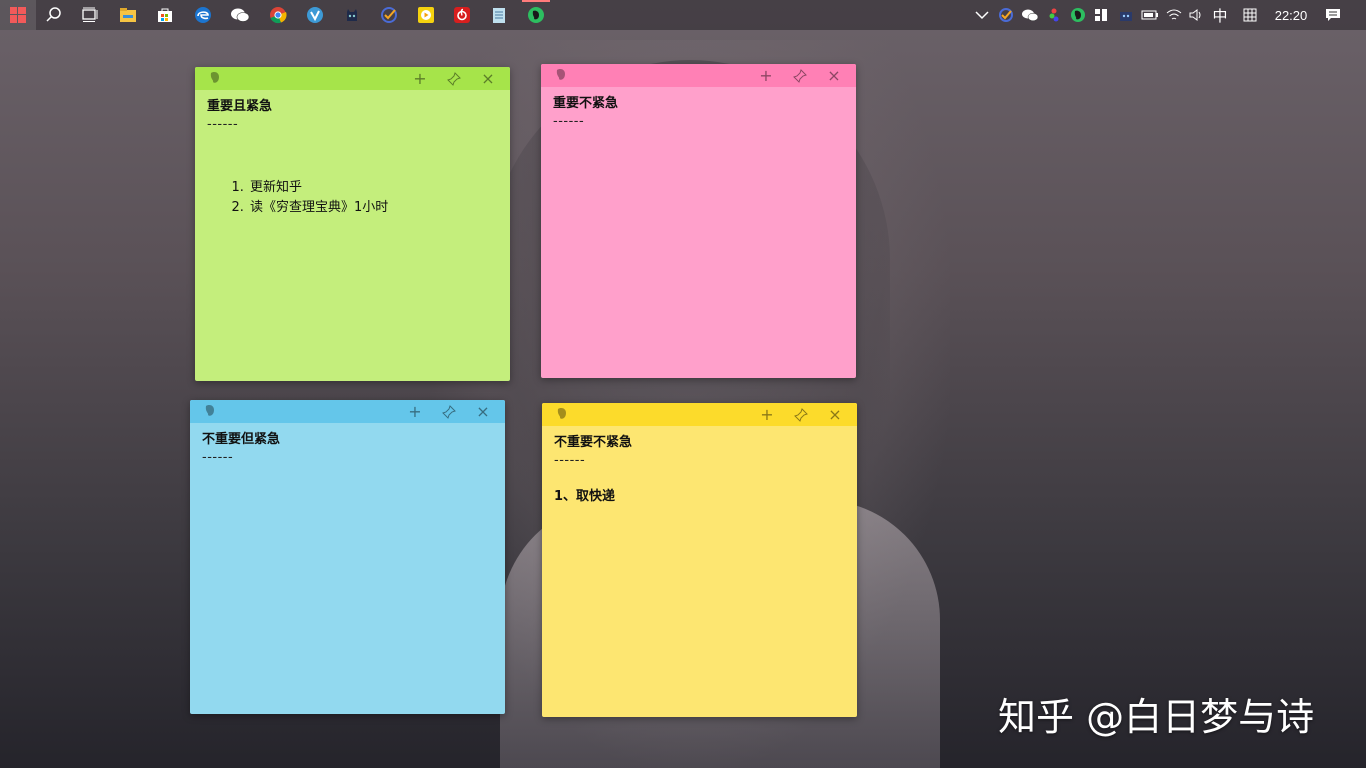 The width and height of the screenshot is (1366, 768). I want to click on search-icon, so click(53, 14).